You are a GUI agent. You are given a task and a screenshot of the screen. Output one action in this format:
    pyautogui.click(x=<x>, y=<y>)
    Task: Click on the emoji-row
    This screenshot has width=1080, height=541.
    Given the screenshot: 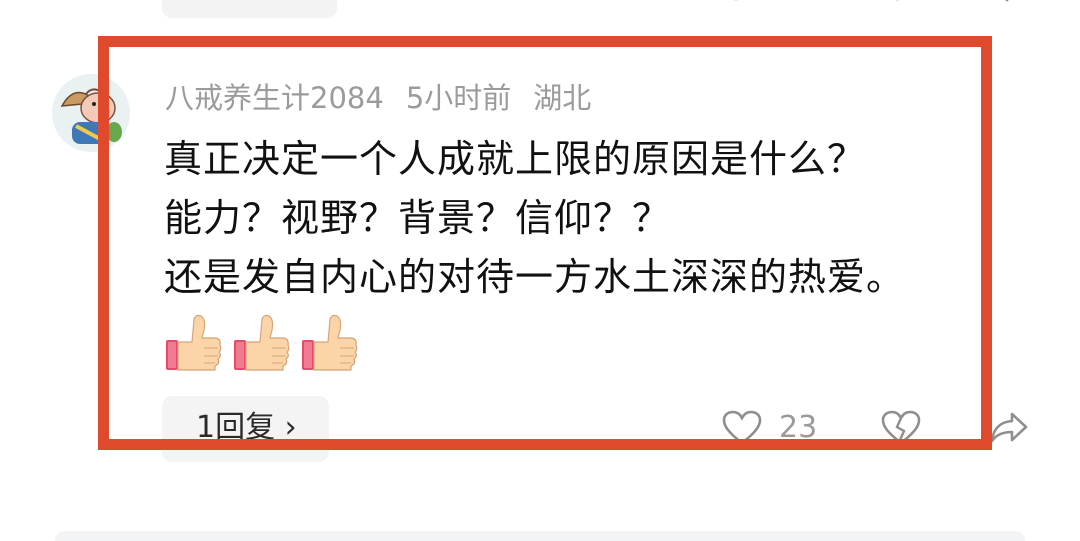 What is the action you would take?
    pyautogui.click(x=261, y=345)
    